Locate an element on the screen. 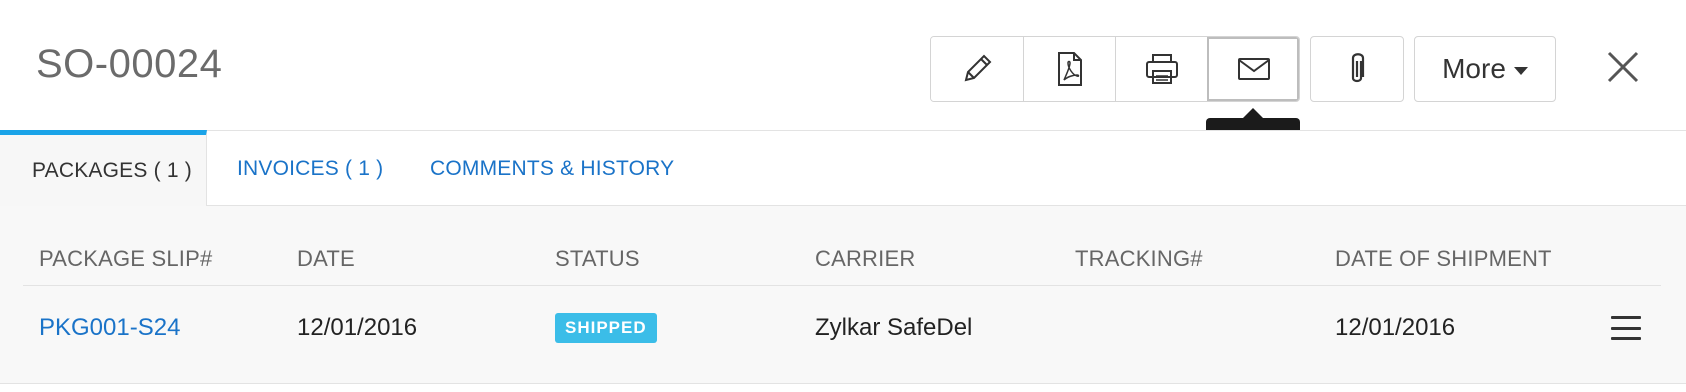 The height and width of the screenshot is (392, 1686). action-button-group is located at coordinates (1115, 69).